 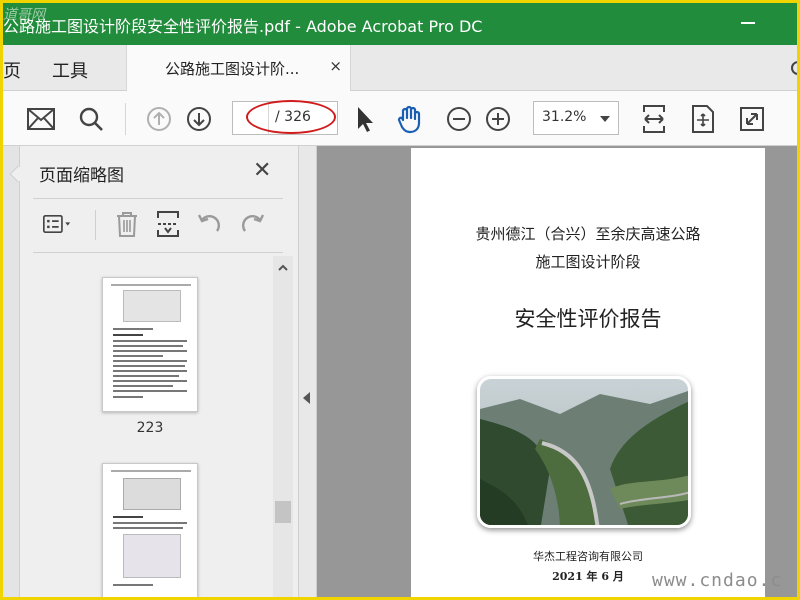 I want to click on minimize-button, so click(x=748, y=23).